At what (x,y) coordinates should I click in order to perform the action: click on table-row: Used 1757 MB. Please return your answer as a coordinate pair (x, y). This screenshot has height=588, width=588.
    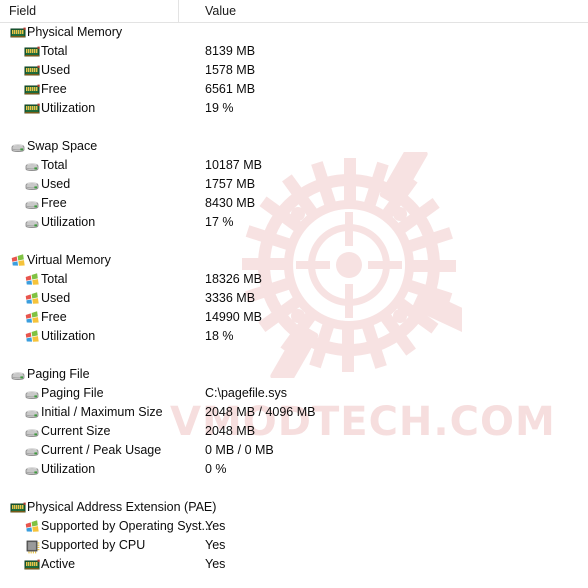
    Looking at the image, I should click on (294, 184).